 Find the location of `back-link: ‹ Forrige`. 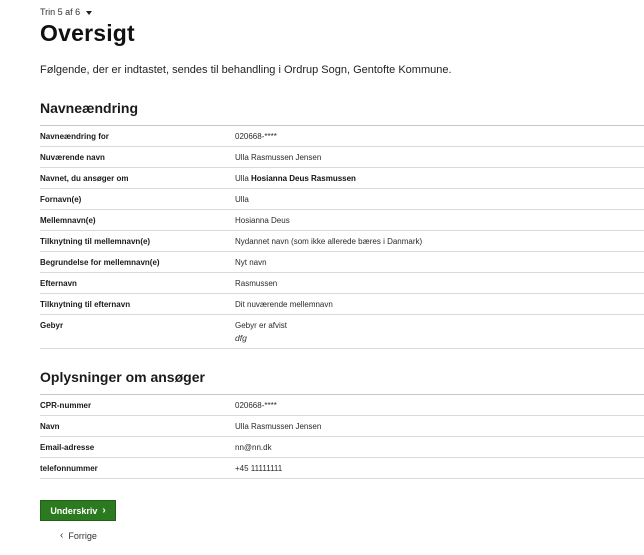

back-link: ‹ Forrige is located at coordinates (78, 536).